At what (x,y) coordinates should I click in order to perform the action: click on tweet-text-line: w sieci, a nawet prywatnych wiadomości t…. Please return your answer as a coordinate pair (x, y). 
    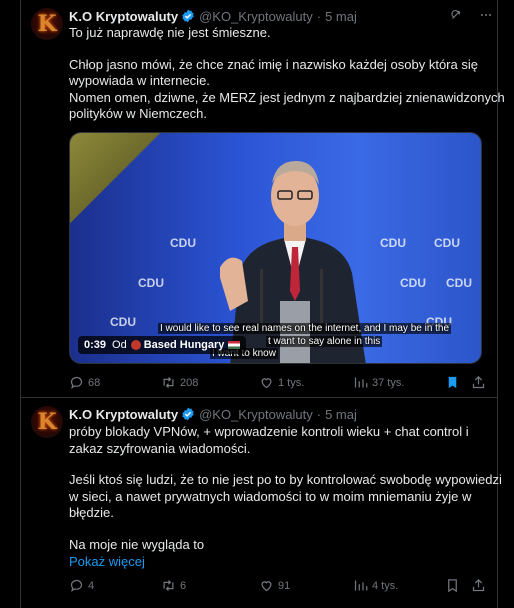
    Looking at the image, I should click on (270, 496).